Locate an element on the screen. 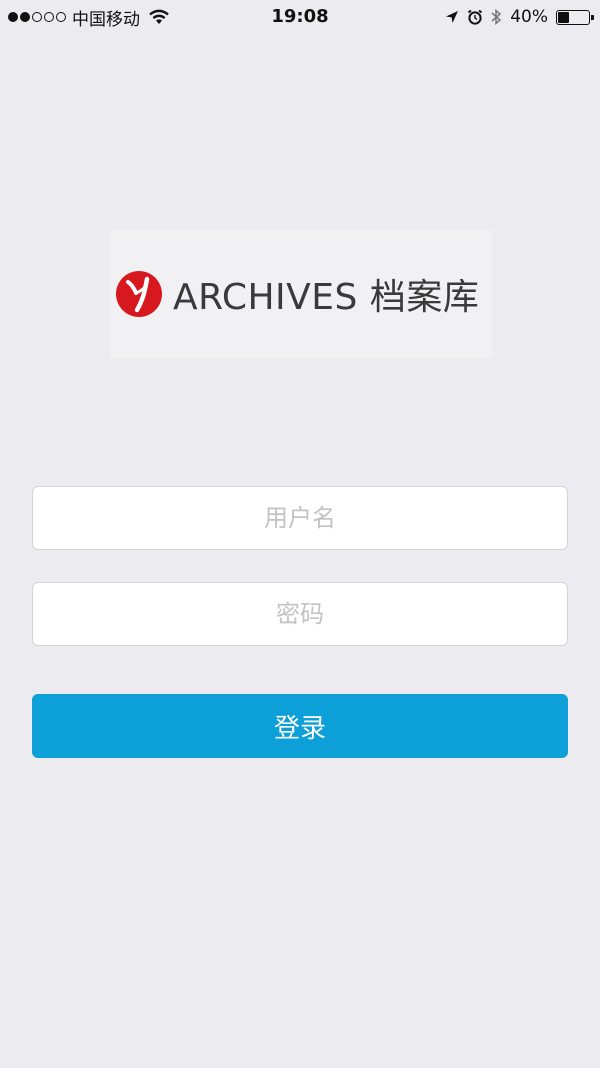  battery-icon is located at coordinates (575, 17).